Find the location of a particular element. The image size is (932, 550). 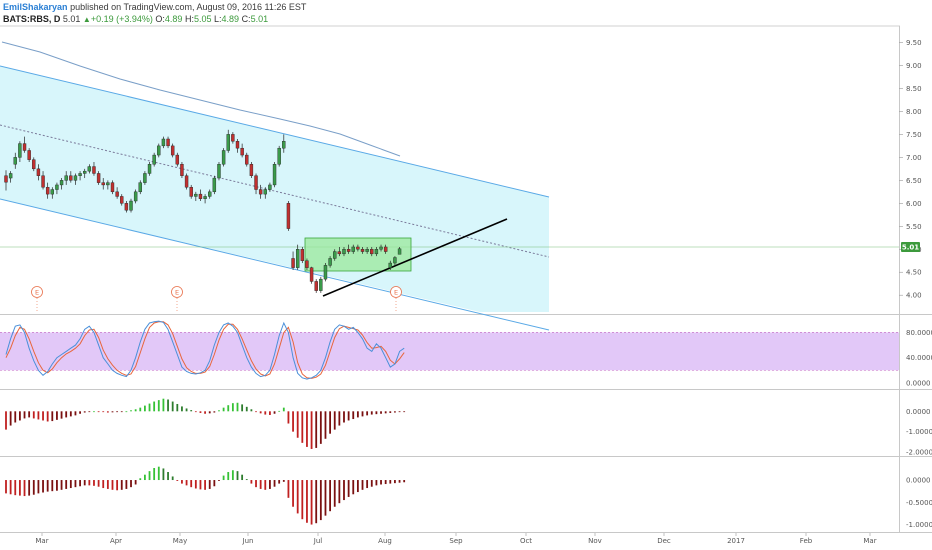

histogram-tick-label: 0.0000 is located at coordinates (918, 481).